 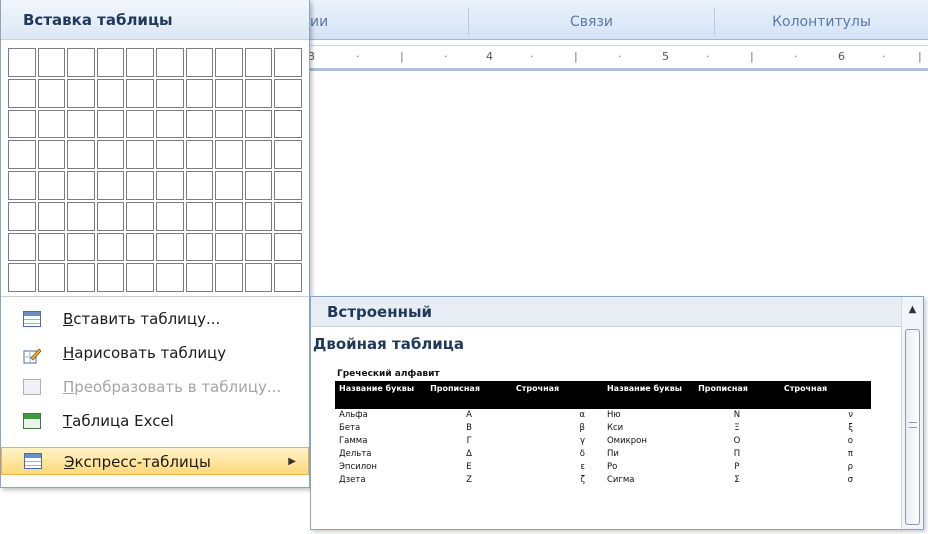 What do you see at coordinates (155, 170) in the screenshot?
I see `table-size-grid` at bounding box center [155, 170].